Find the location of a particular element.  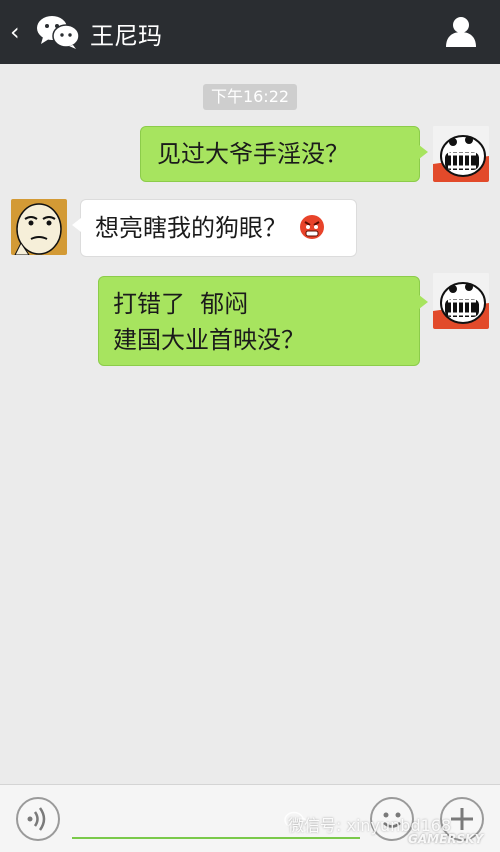

avatar-receiver is located at coordinates (39, 227).